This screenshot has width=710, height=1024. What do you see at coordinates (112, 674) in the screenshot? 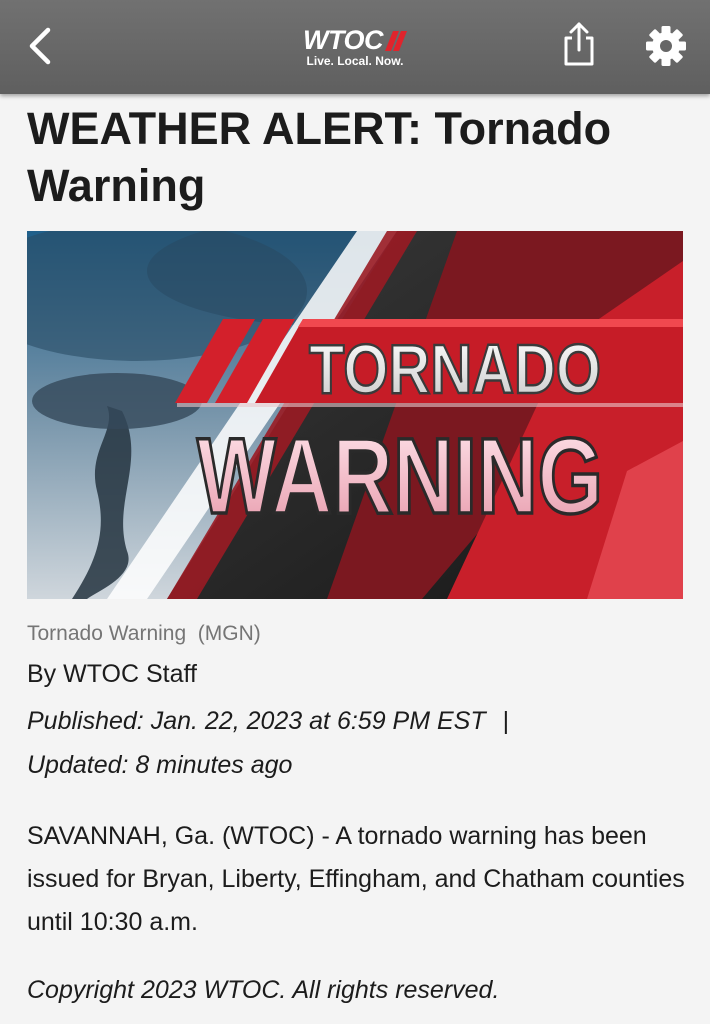
I see `article-byline: By WTOC Staff` at bounding box center [112, 674].